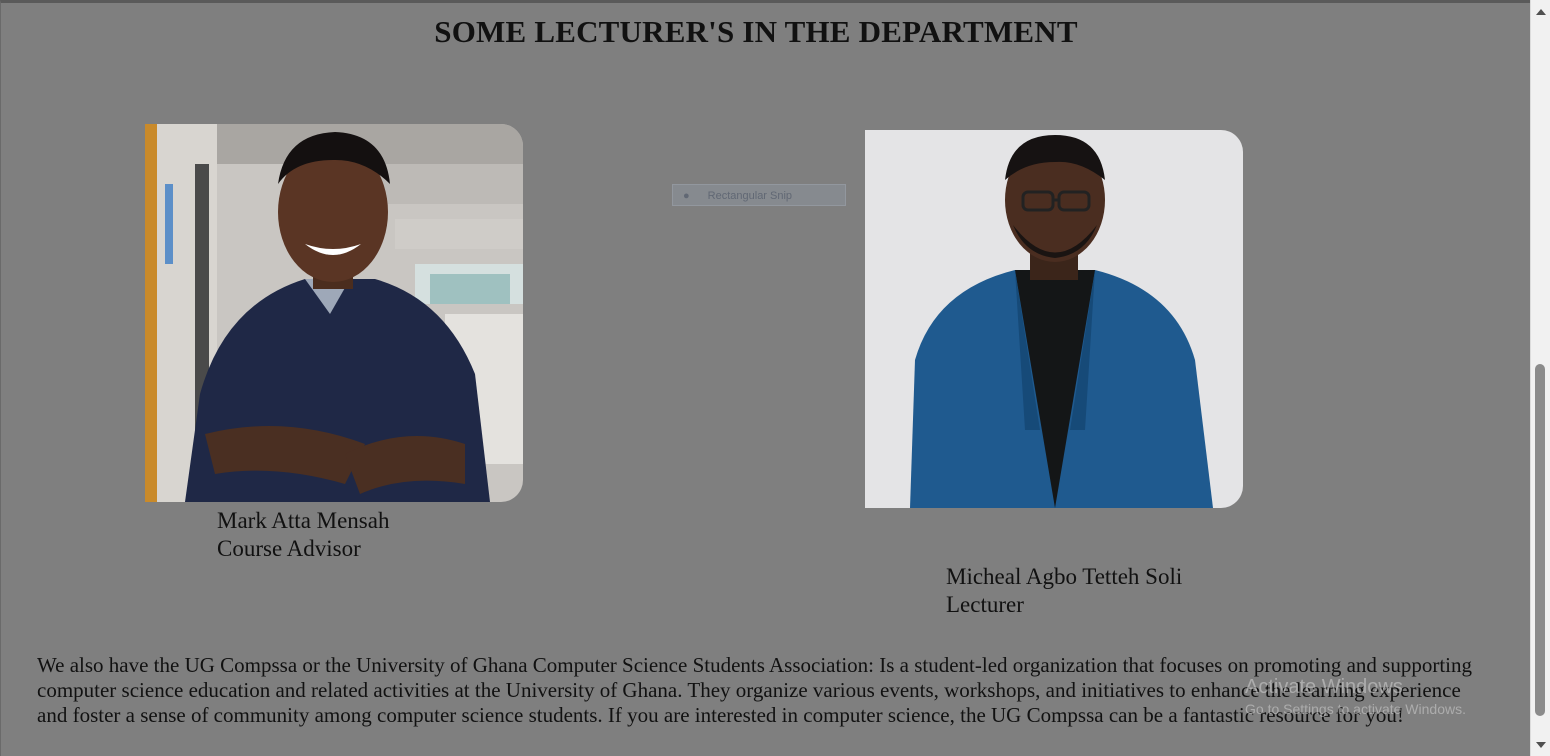  Describe the element at coordinates (1540, 540) in the screenshot. I see `scrollbar-thumb` at that location.